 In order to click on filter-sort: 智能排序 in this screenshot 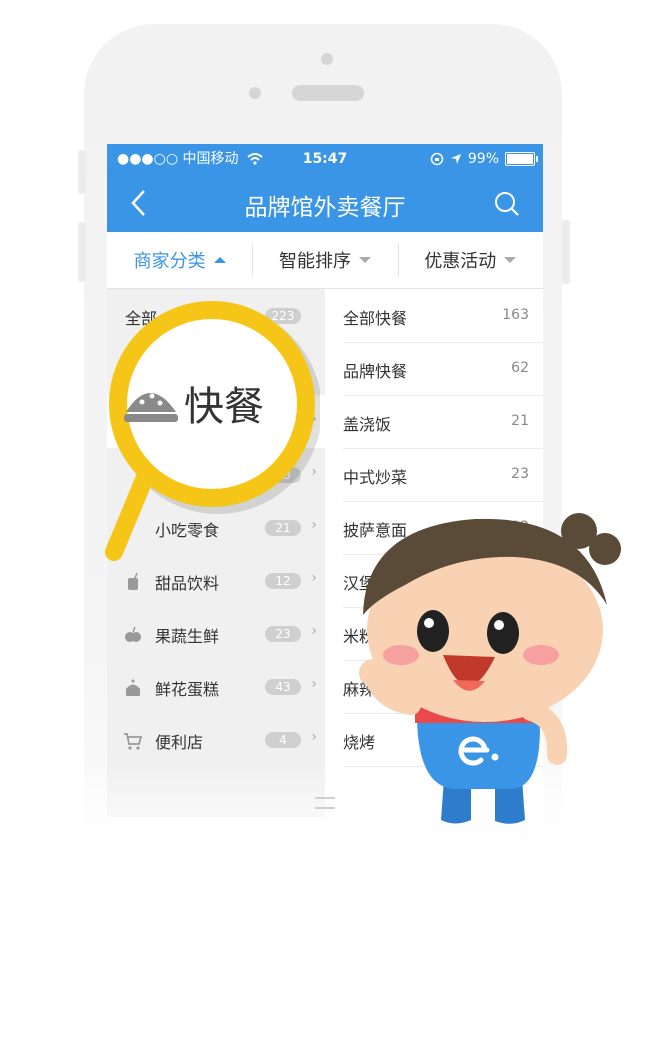, I will do `click(324, 260)`.